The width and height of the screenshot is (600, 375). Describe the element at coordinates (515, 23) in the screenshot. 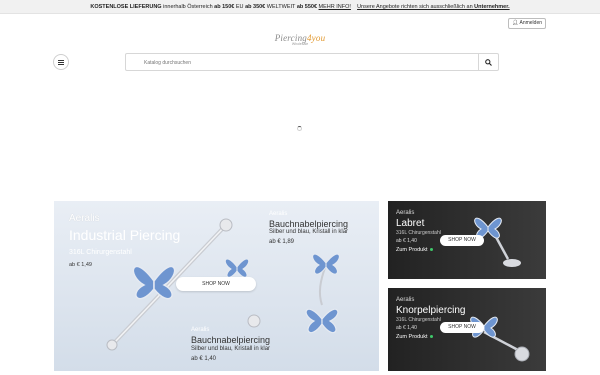

I see `user-icon: 👤︎` at that location.